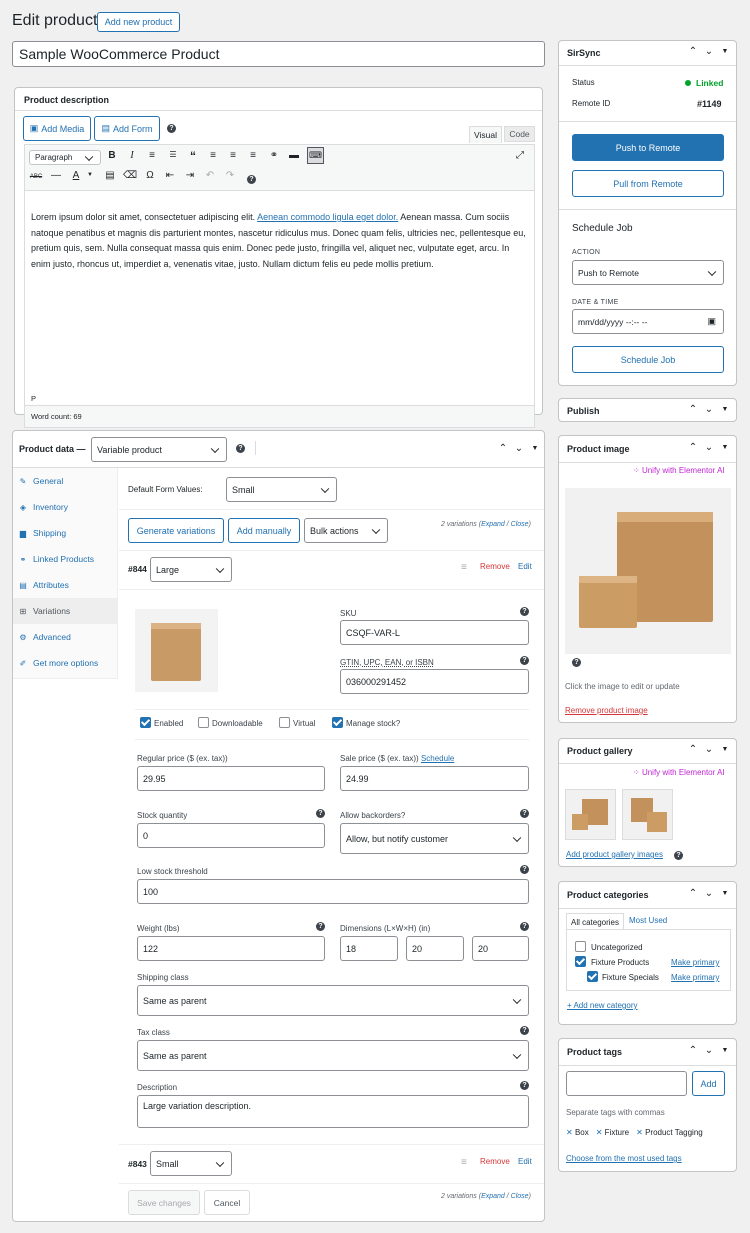  I want to click on tab-all-categories: All categories, so click(595, 921).